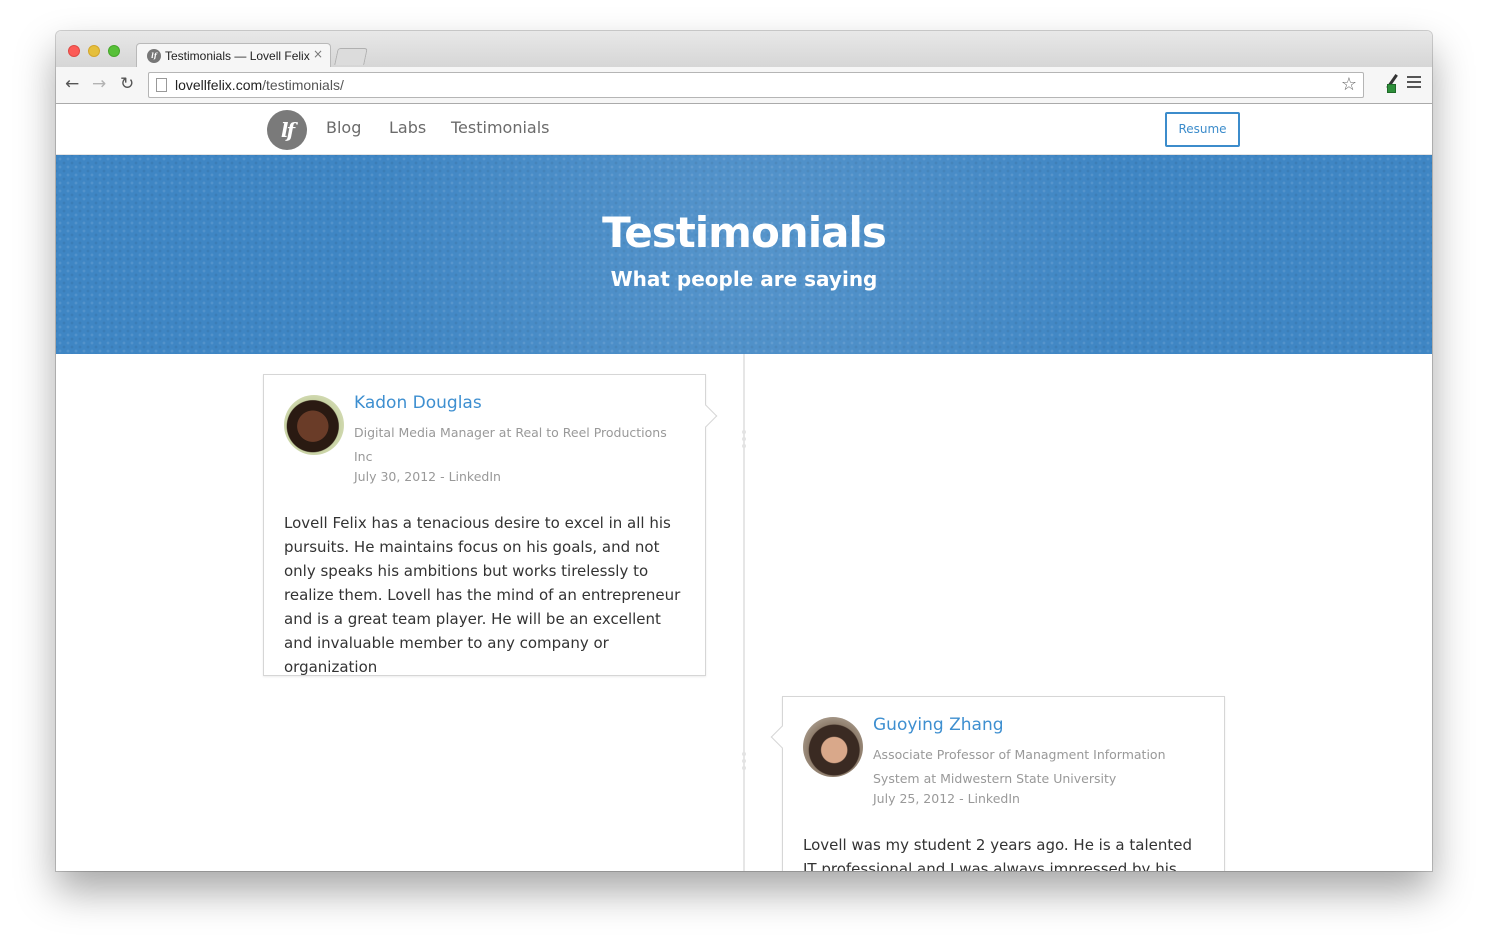 Image resolution: width=1488 pixels, height=951 pixels. I want to click on url-host: lovellfelix.com, so click(219, 85).